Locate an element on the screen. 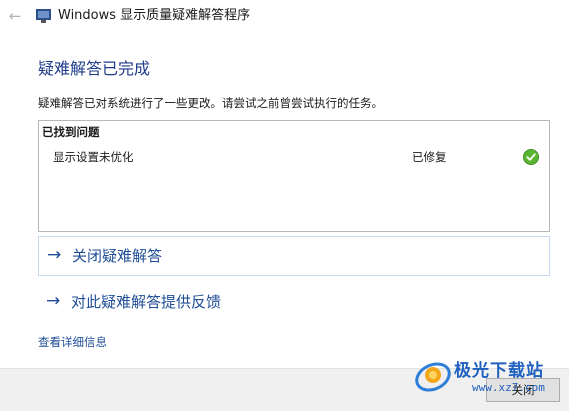  view-details-link: 查看详细信息 is located at coordinates (72, 342).